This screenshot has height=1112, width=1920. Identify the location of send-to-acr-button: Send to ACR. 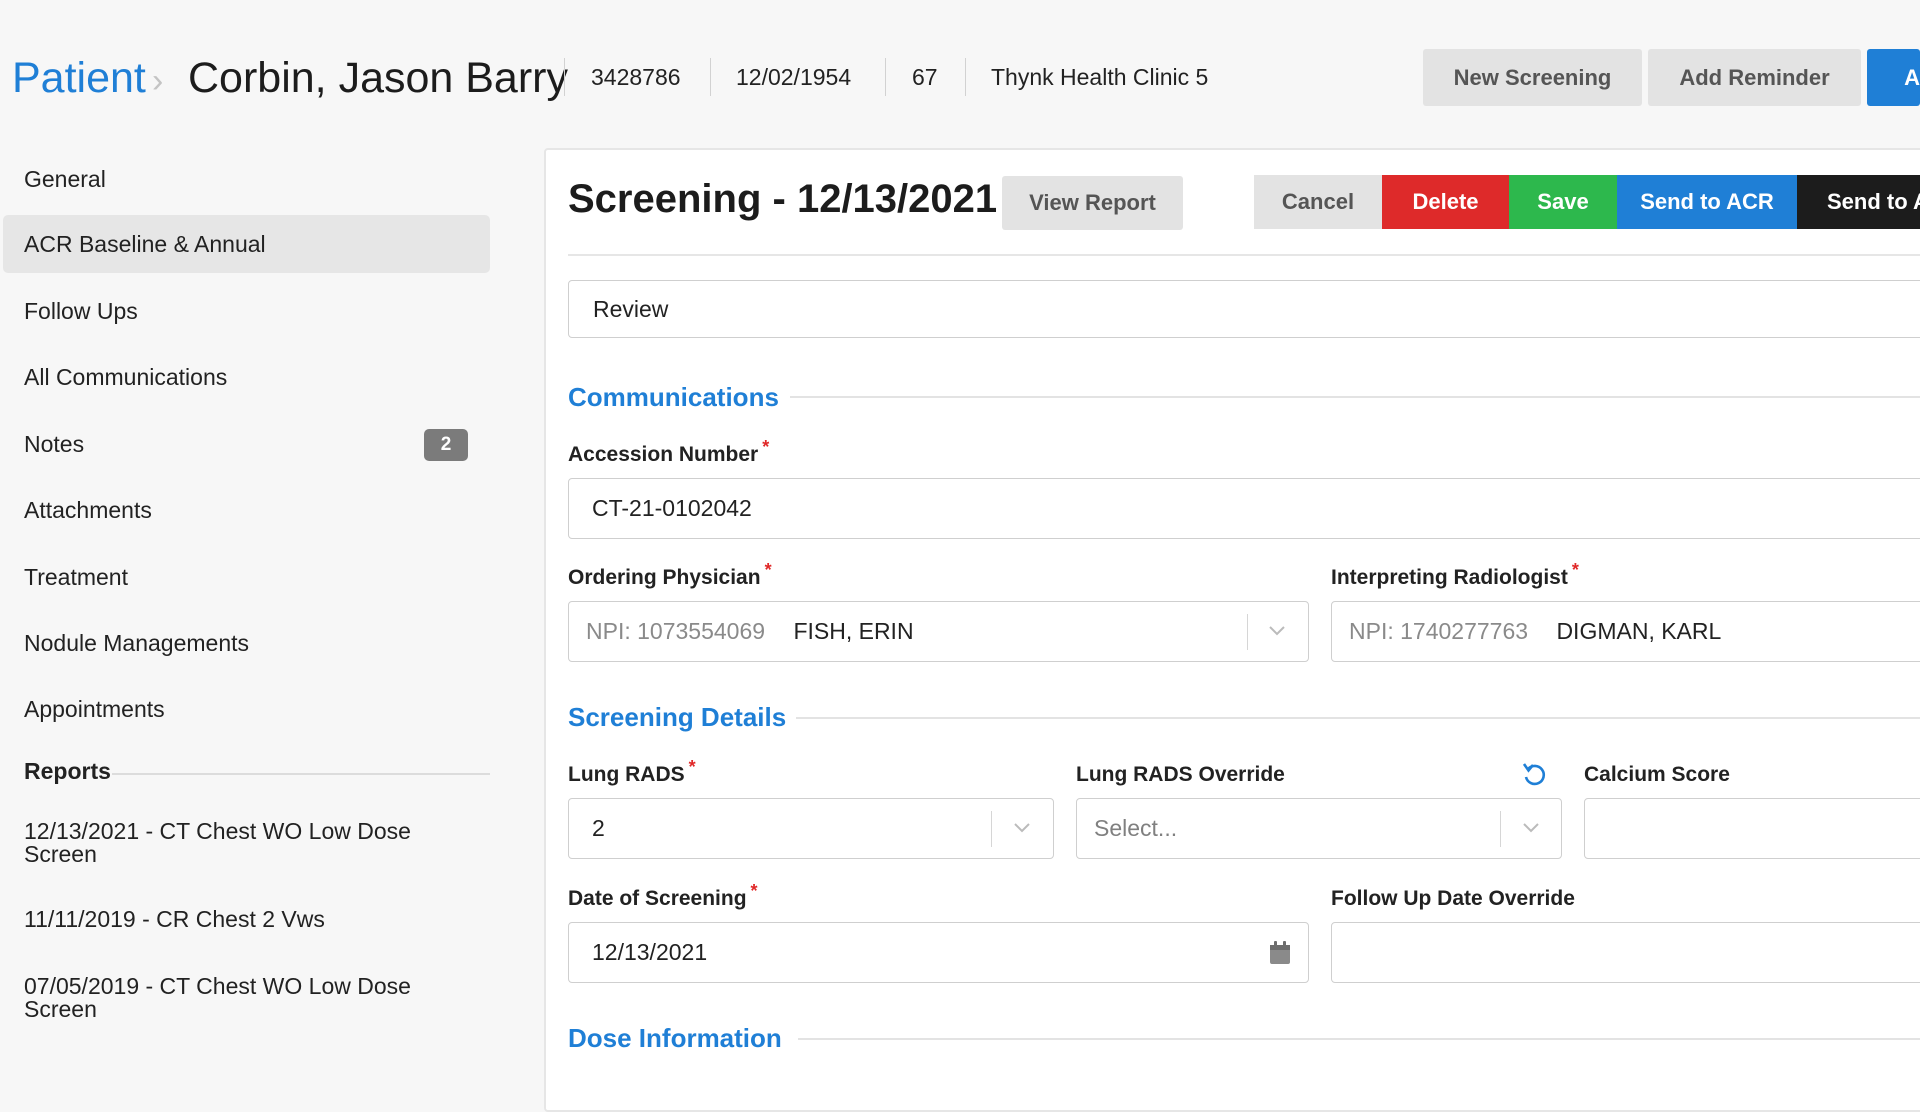
(1707, 202).